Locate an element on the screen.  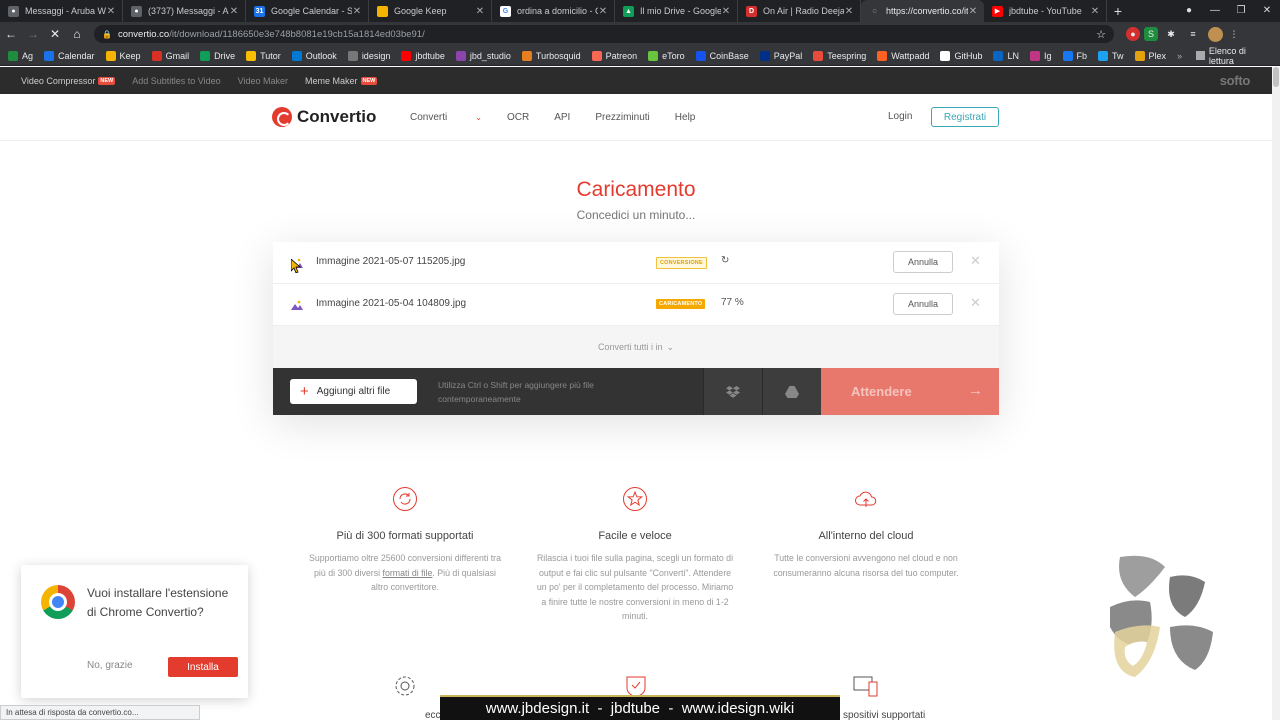
bookmark-item: eToro is located at coordinates (666, 55).